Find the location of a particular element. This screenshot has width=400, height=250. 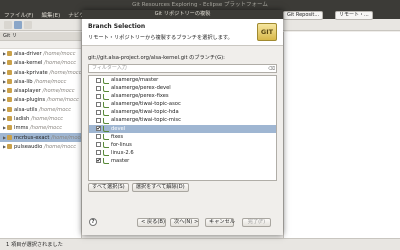

repository-item: ▶ alsa-plugins /home/mocc is located at coordinates (40, 99).